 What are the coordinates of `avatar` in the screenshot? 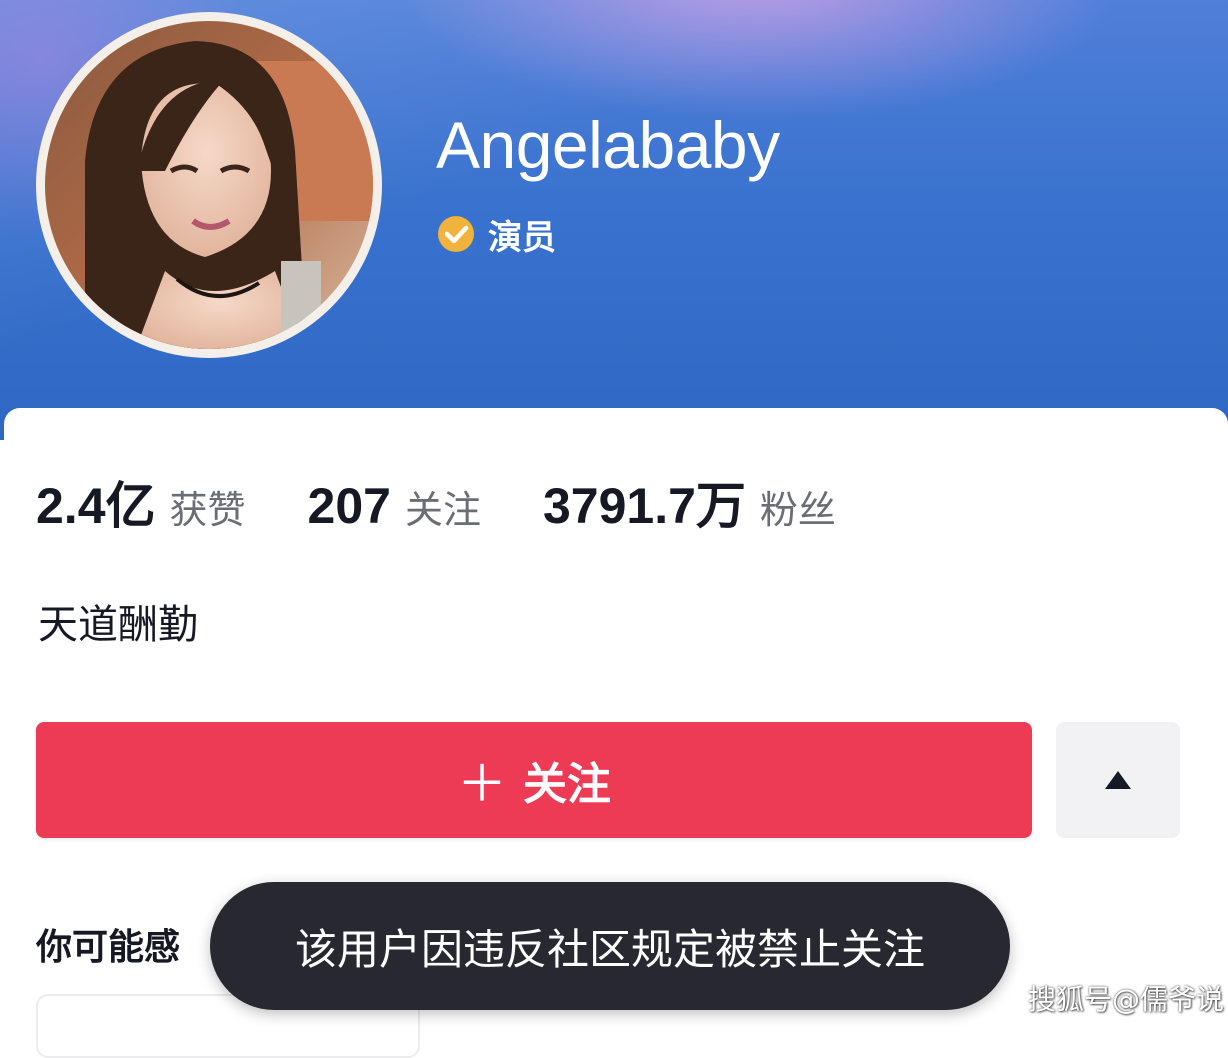 It's located at (209, 185).